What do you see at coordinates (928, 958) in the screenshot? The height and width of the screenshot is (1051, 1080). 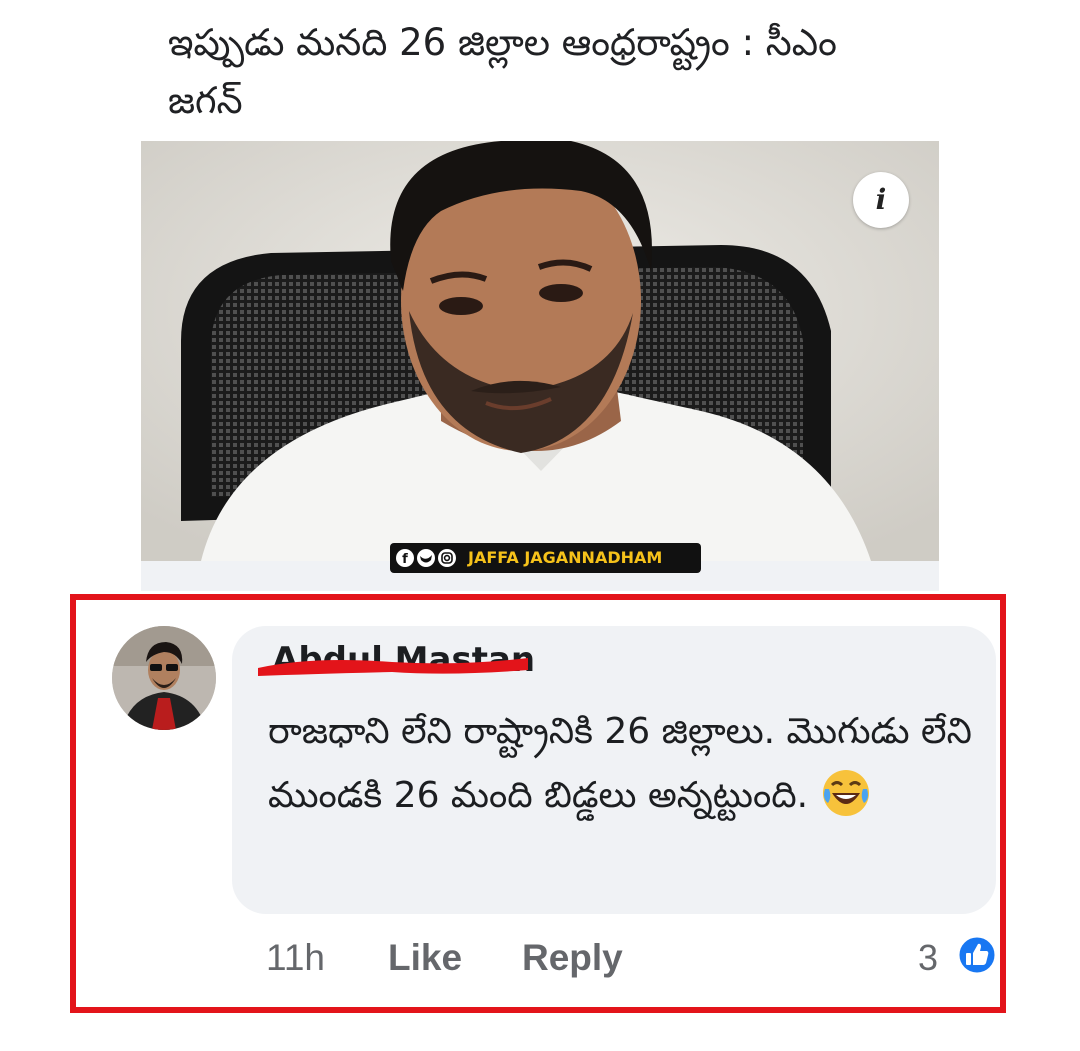 I see `reaction-count: 3` at bounding box center [928, 958].